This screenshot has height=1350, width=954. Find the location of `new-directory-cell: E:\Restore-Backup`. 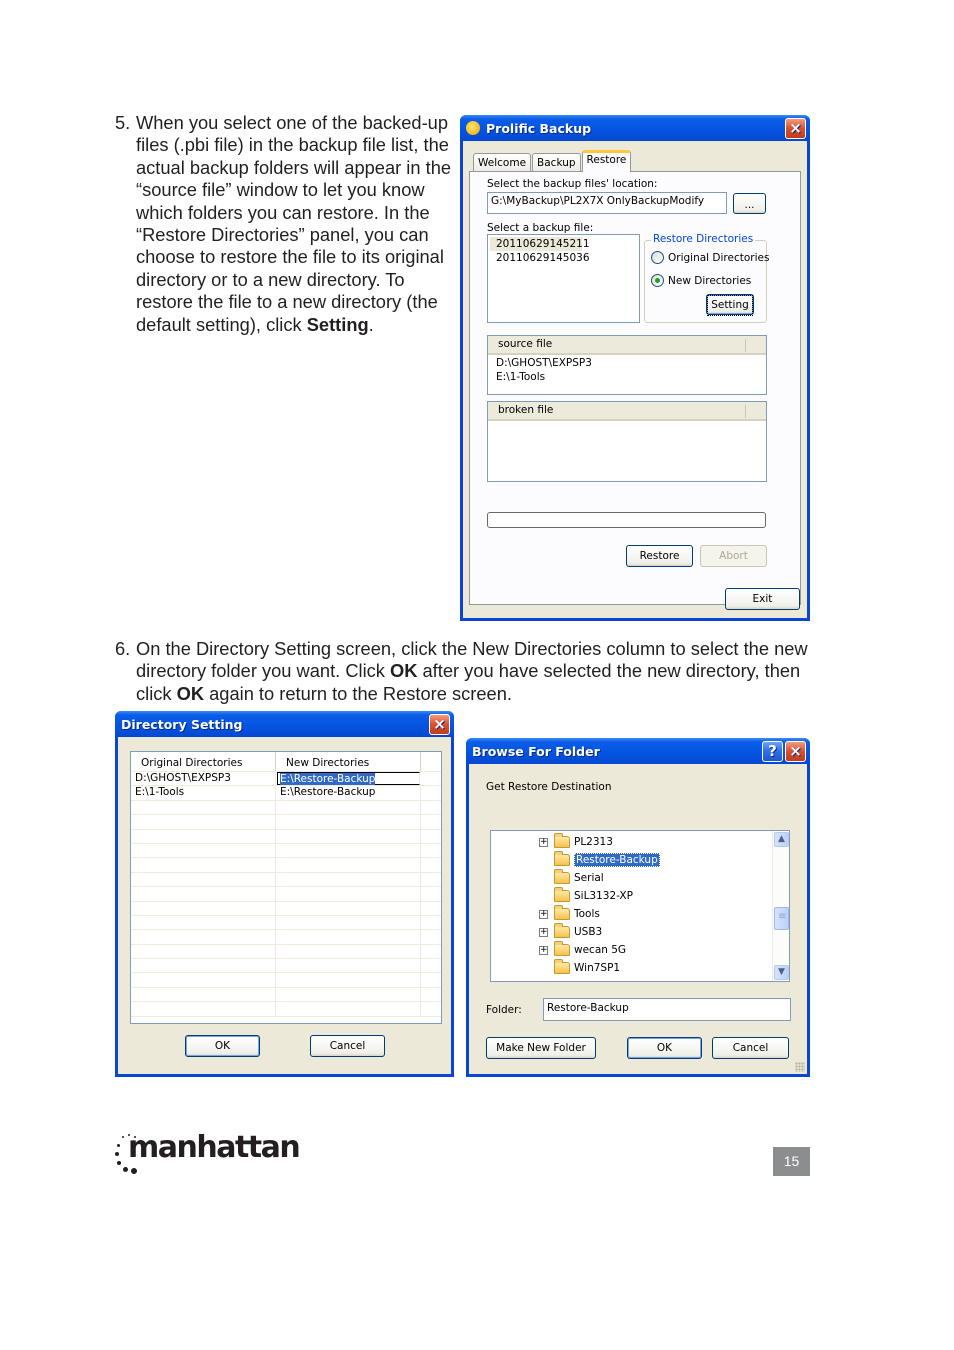

new-directory-cell: E:\Restore-Backup is located at coordinates (348, 779).